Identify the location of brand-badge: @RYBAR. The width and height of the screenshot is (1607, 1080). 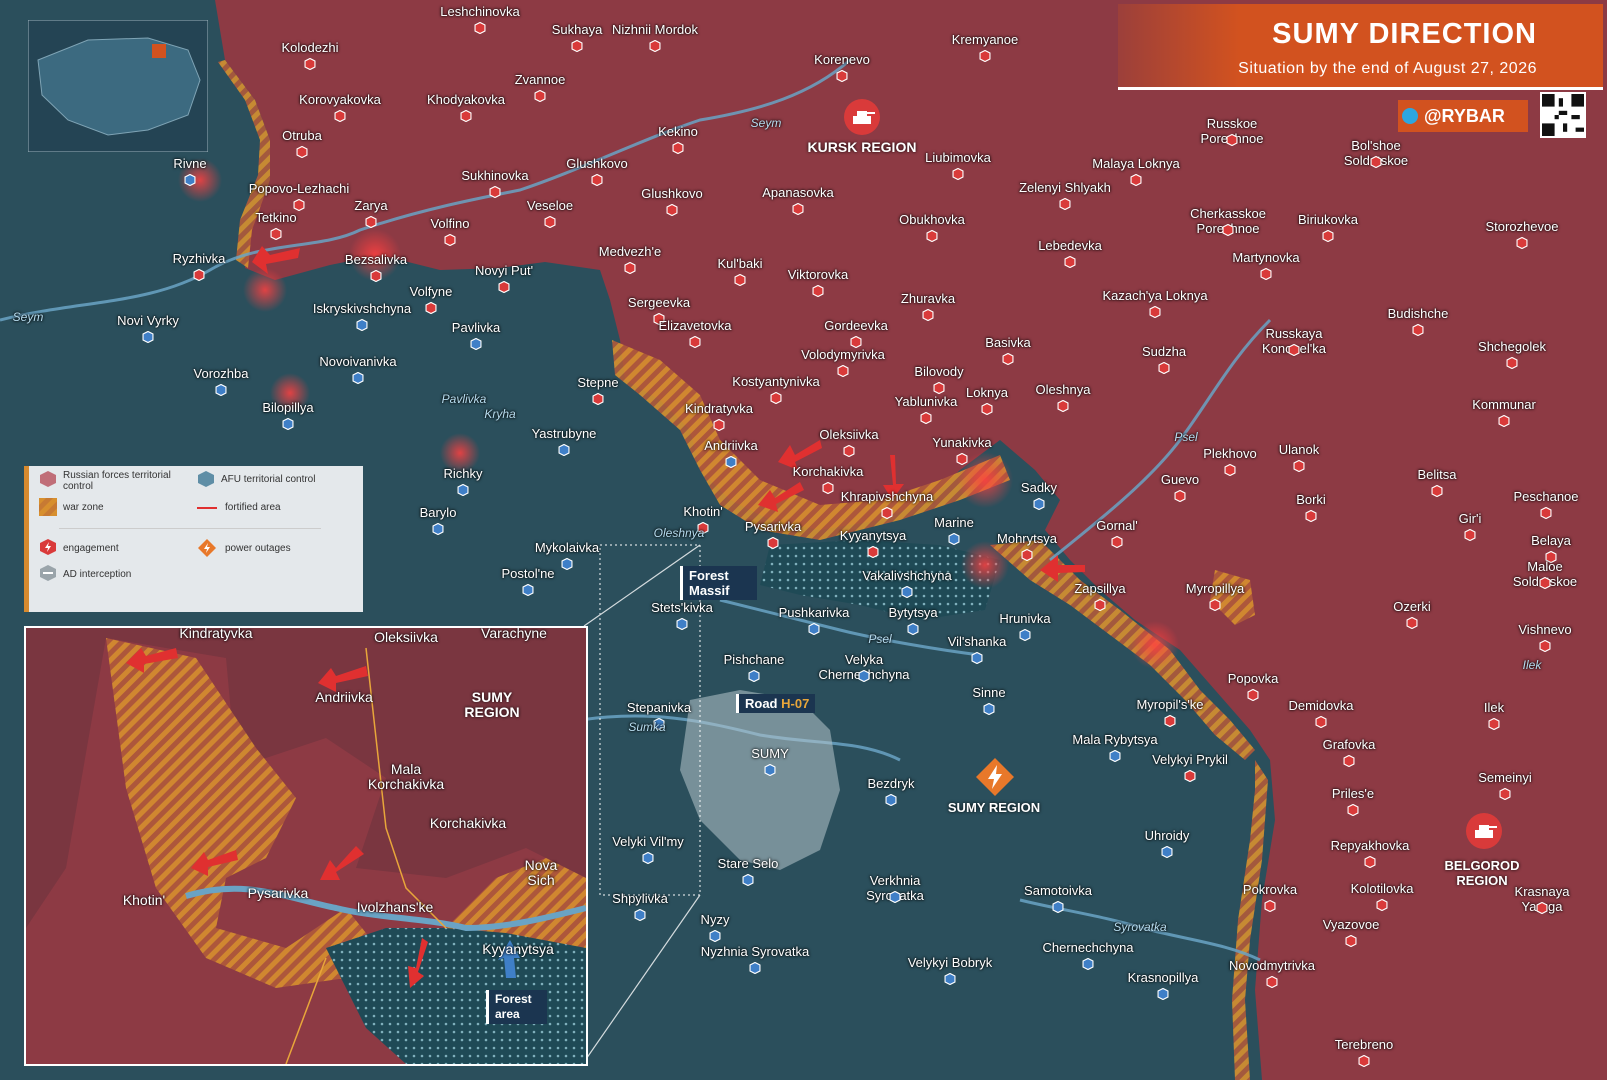
(1463, 116).